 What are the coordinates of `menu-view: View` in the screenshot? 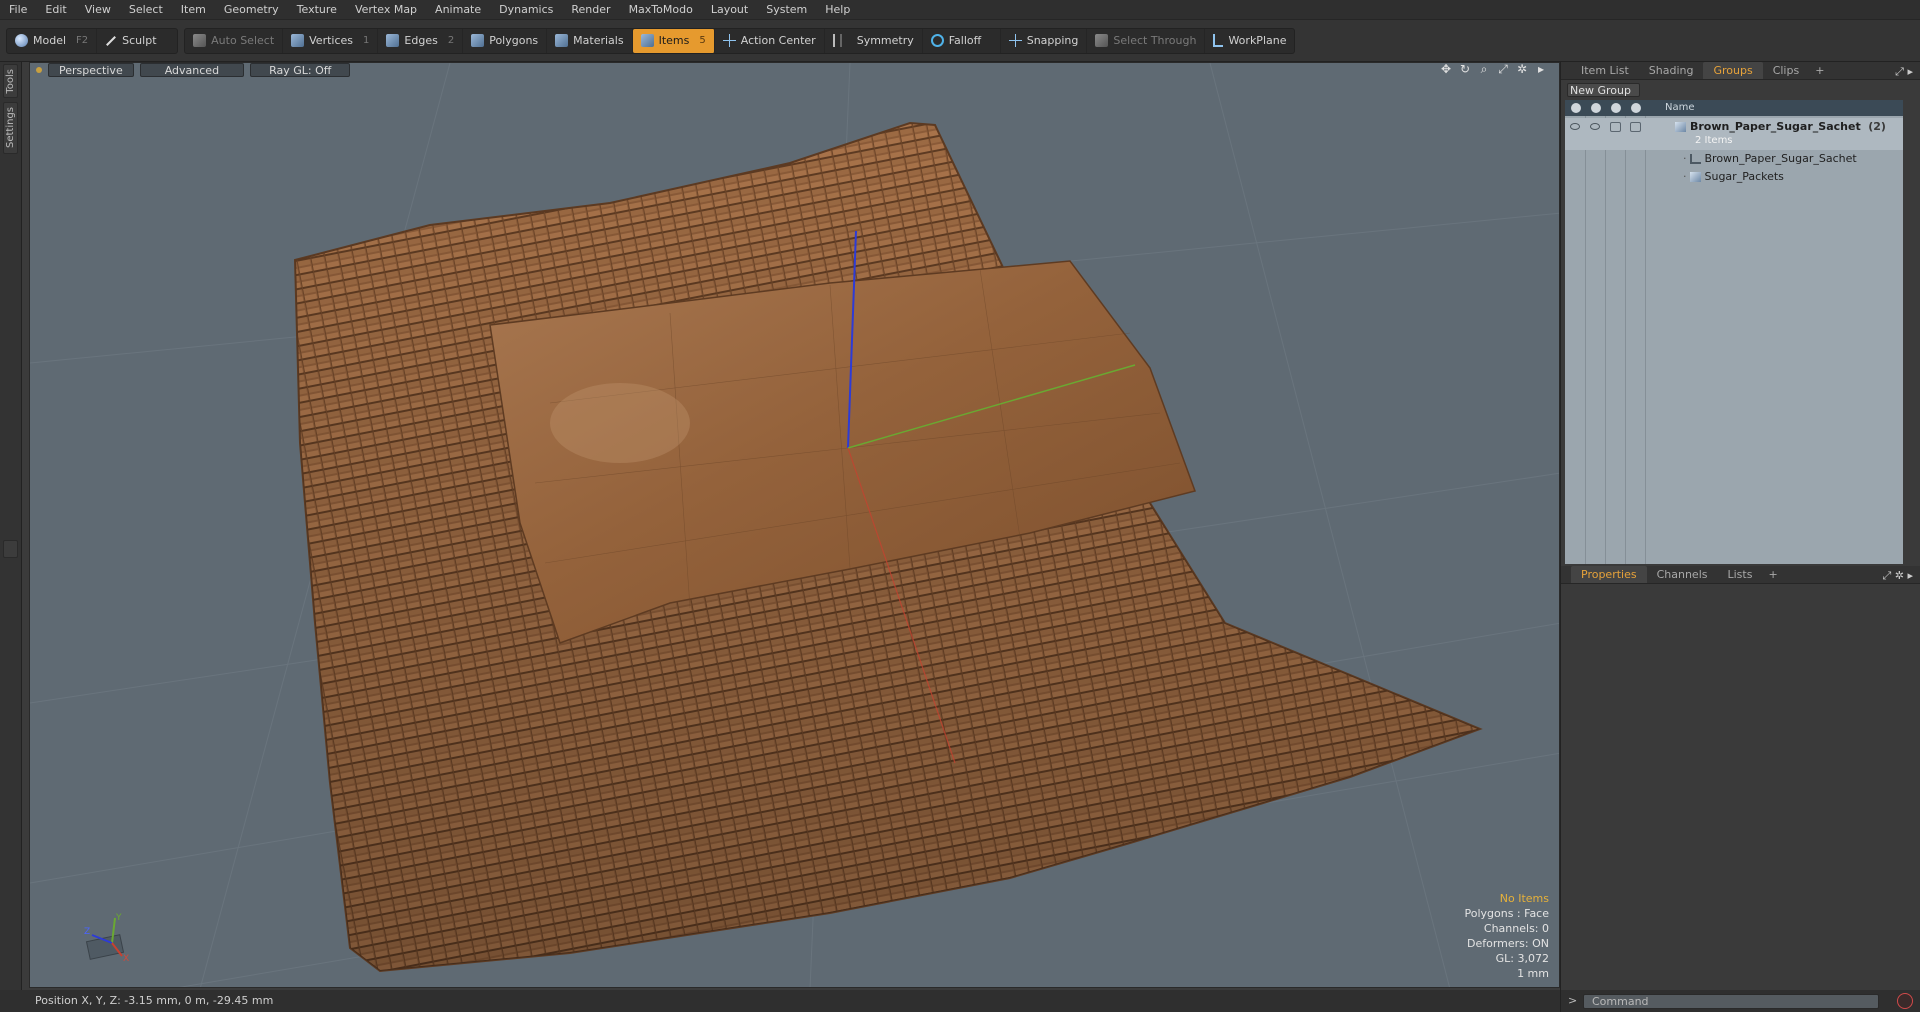 It's located at (98, 10).